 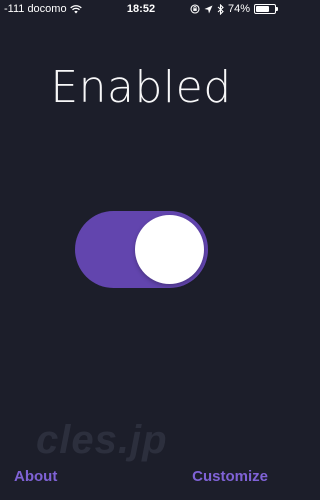 What do you see at coordinates (208, 9) in the screenshot?
I see `location-arrow-icon` at bounding box center [208, 9].